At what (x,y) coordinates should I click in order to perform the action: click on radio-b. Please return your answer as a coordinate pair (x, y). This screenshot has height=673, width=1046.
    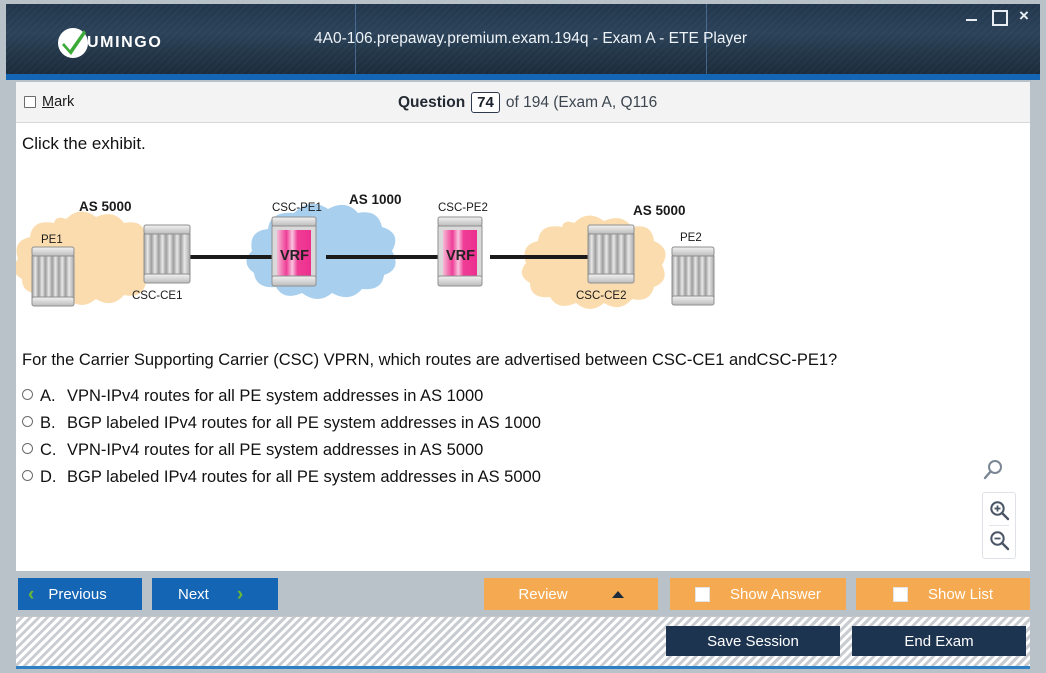
    Looking at the image, I should click on (27, 421).